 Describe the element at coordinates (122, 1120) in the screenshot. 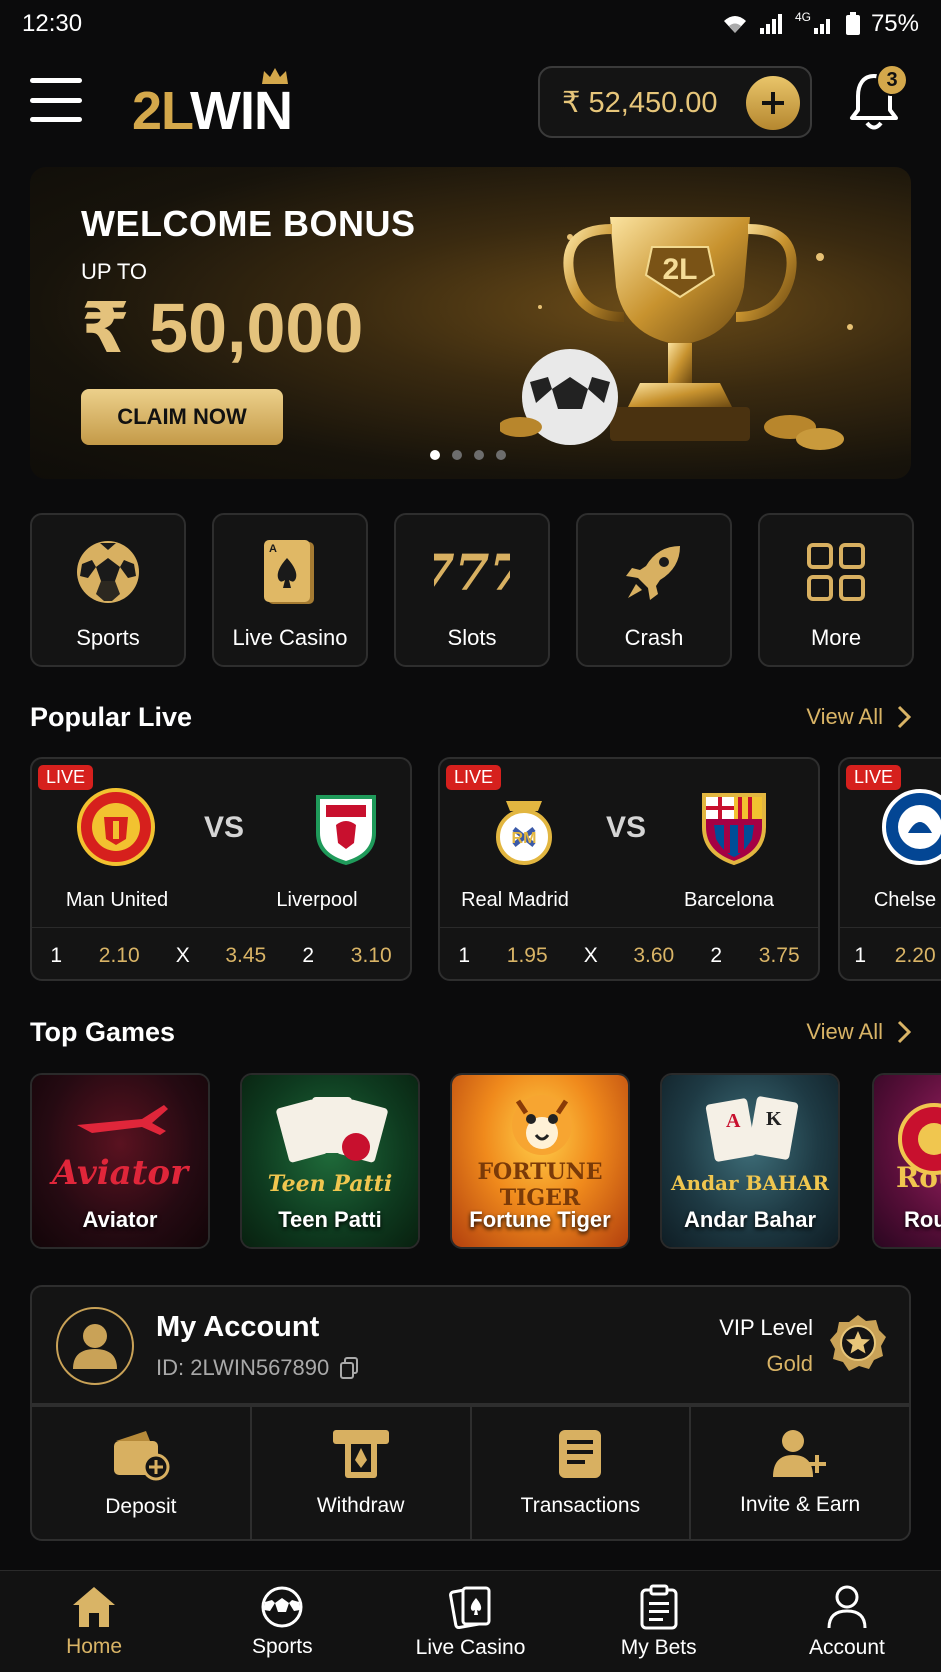

I see `plane-icon` at that location.